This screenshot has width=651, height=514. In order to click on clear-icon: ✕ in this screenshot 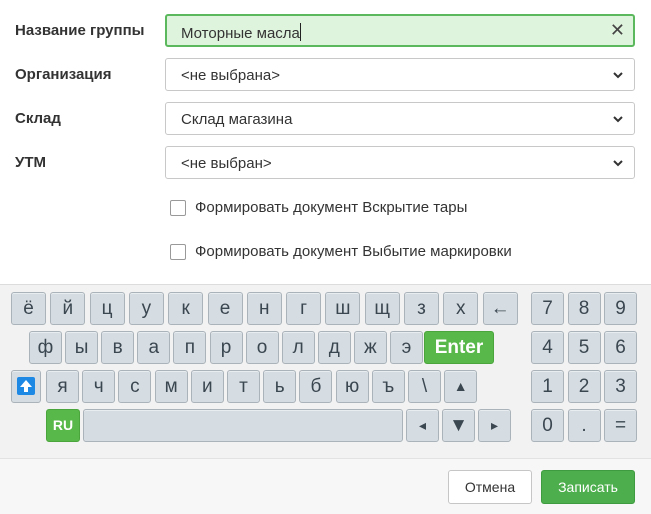, I will do `click(617, 30)`.